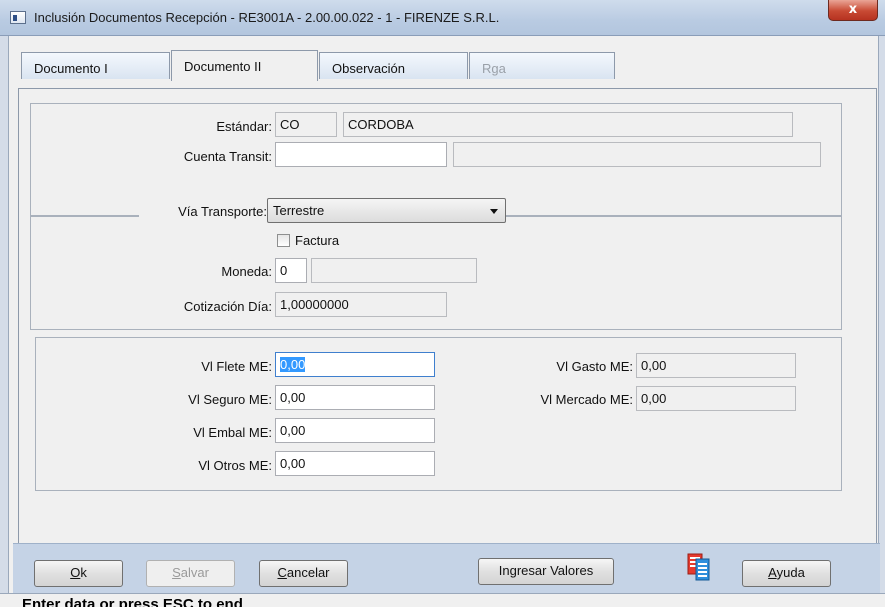 The width and height of the screenshot is (885, 607). I want to click on vl-seguro-me-label: Vl Seguro ME:, so click(230, 399).